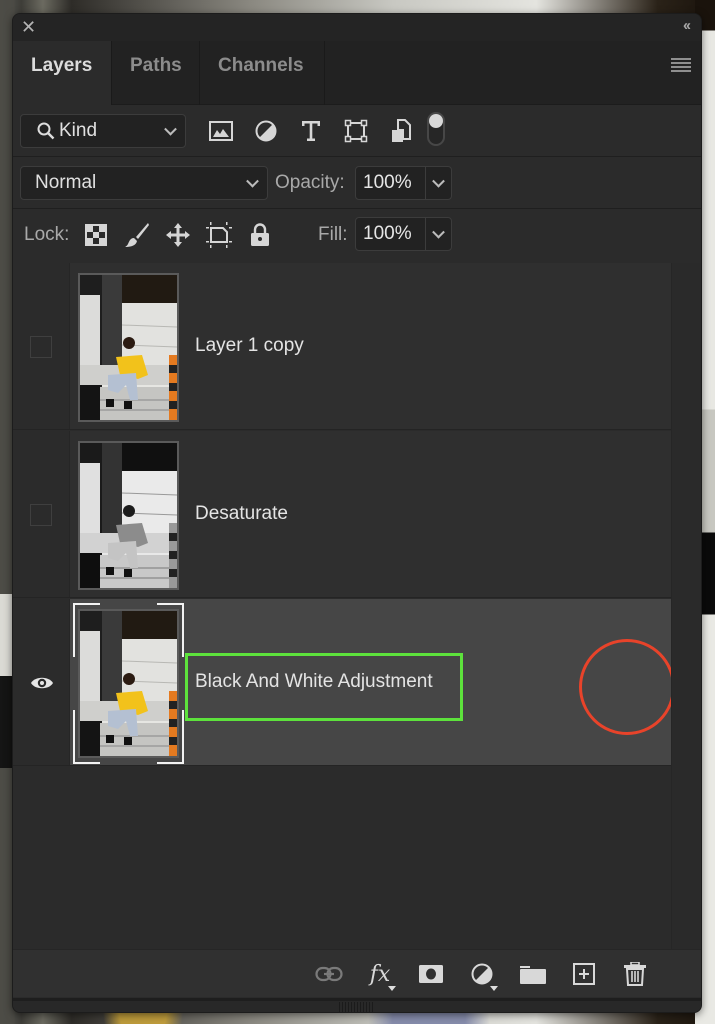  Describe the element at coordinates (357, 1005) in the screenshot. I see `resize-grip` at that location.